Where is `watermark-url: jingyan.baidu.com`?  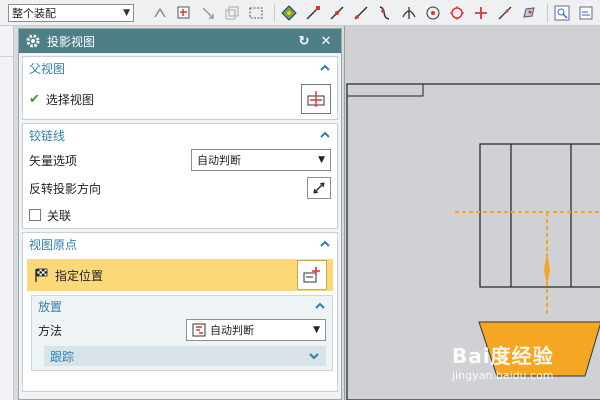
watermark-url: jingyan.baidu.com is located at coordinates (503, 375).